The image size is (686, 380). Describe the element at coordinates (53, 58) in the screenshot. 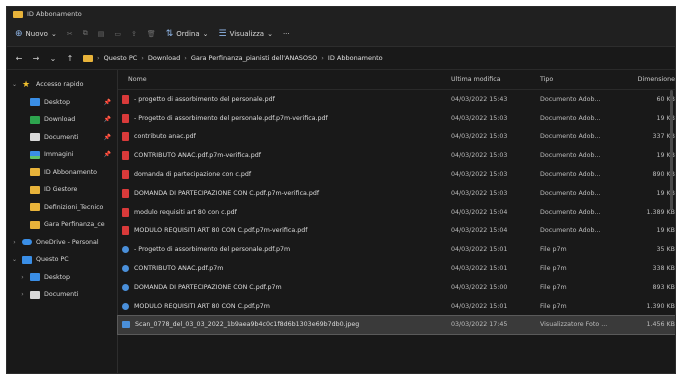

I see `recent-chevron-icon: ⌄` at that location.